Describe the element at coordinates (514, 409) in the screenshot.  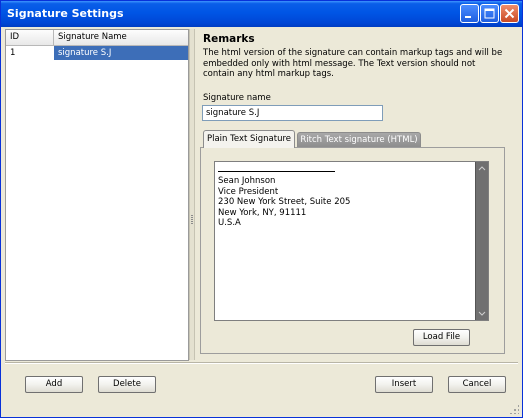
I see `resize-grip-icon` at that location.